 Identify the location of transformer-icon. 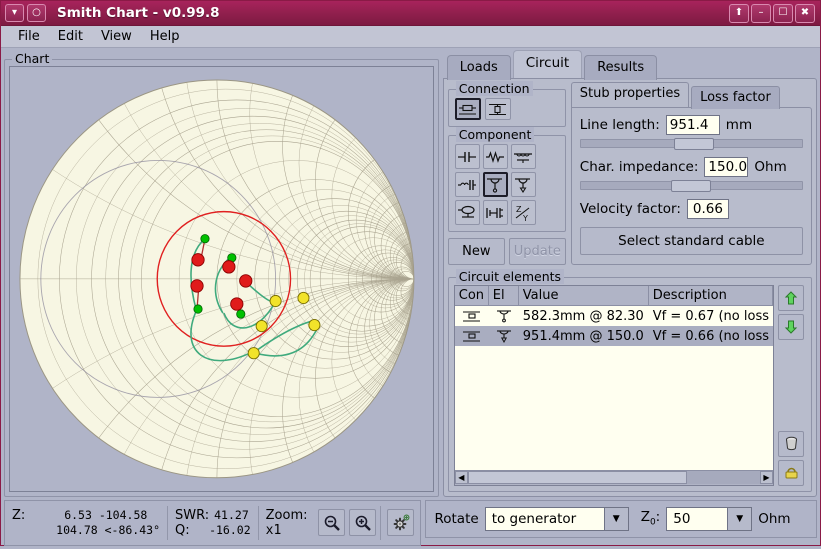
(467, 184).